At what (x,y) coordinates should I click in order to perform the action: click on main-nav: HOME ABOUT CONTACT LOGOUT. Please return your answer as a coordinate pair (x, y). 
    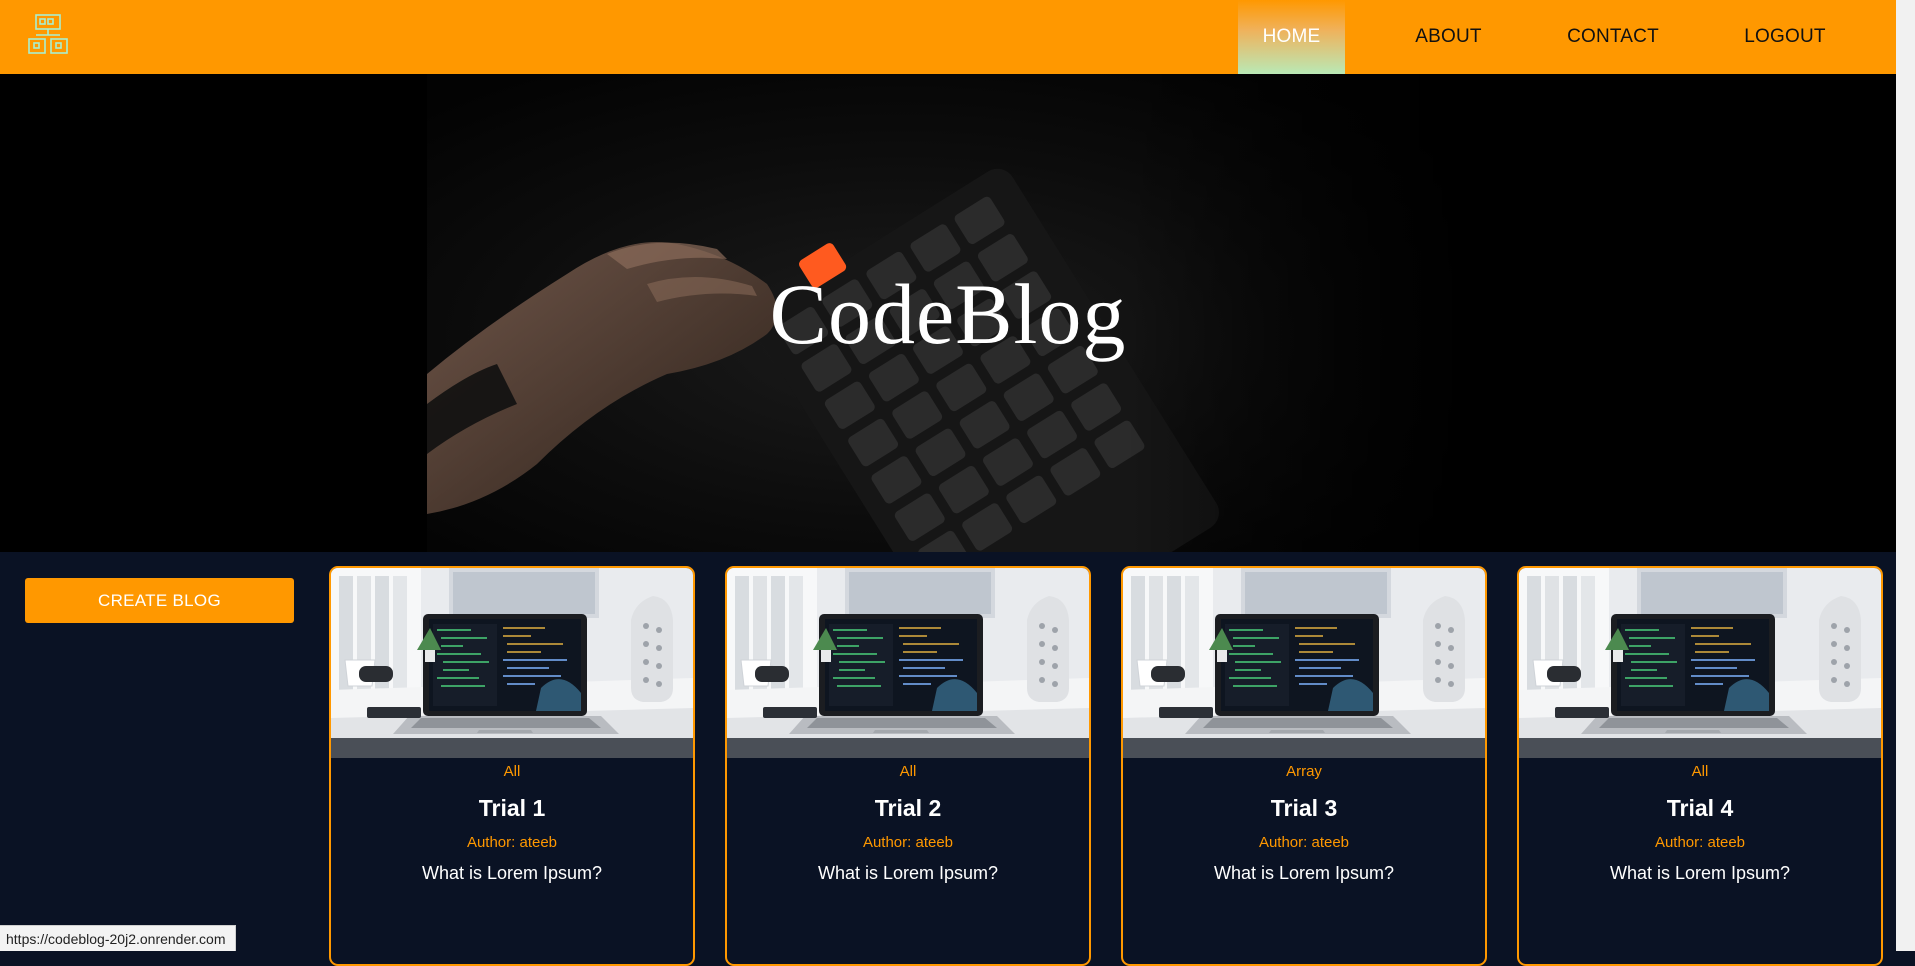
    Looking at the image, I should click on (1541, 37).